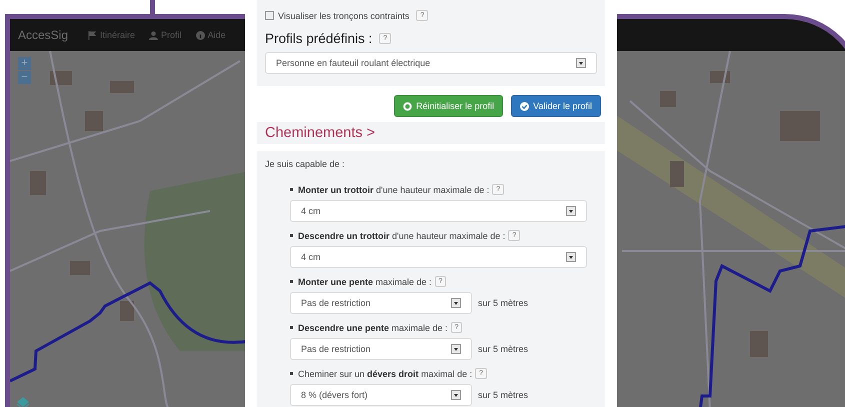 The width and height of the screenshot is (845, 407). I want to click on intro-text: Je suis capable de :, so click(305, 164).